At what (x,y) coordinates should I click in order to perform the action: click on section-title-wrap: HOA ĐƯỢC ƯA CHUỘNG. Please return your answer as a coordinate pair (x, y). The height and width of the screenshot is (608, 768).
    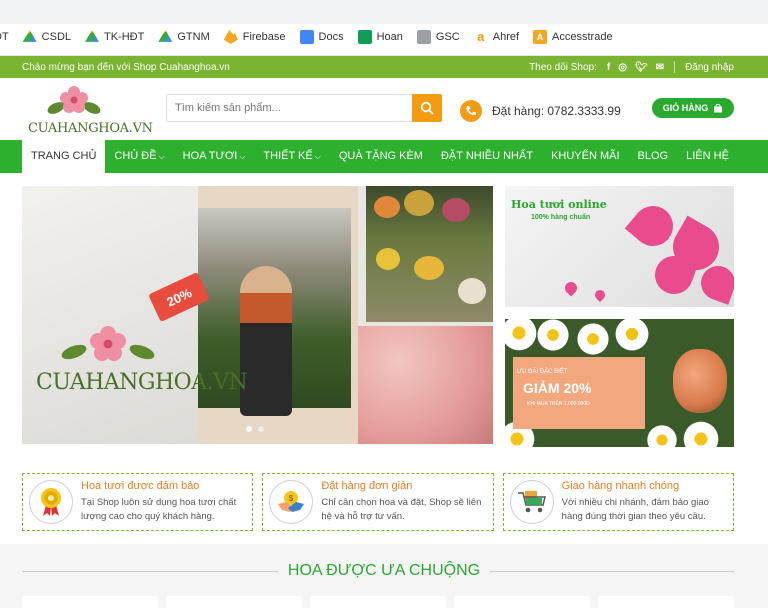
    Looking at the image, I should click on (384, 571).